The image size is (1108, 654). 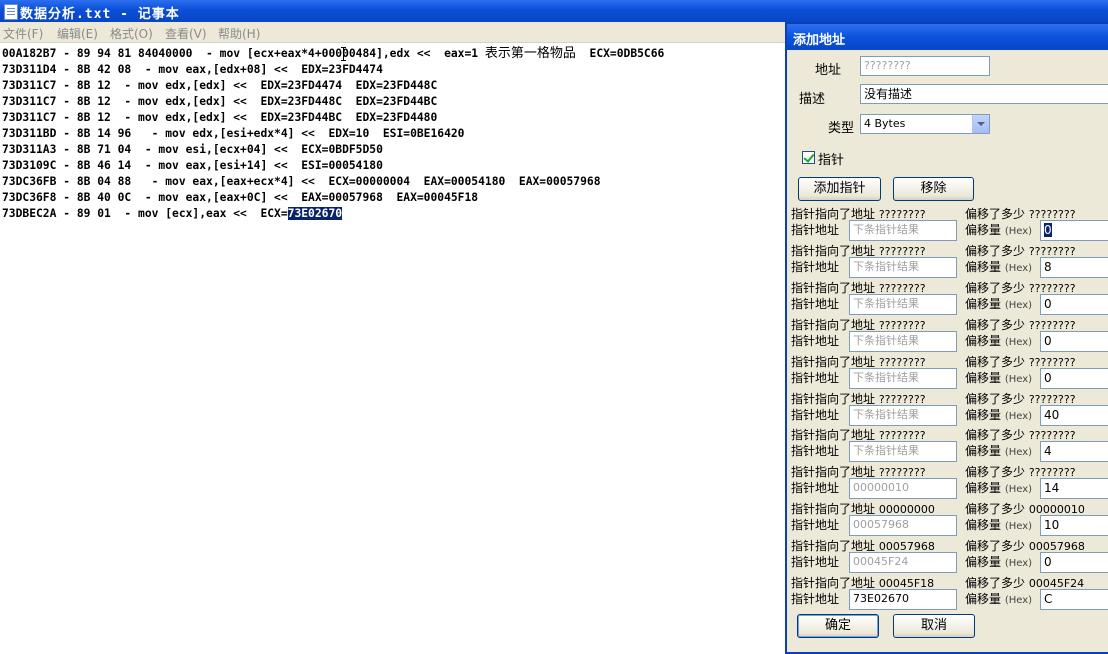 I want to click on selected-text: 73E02670, so click(x=315, y=213).